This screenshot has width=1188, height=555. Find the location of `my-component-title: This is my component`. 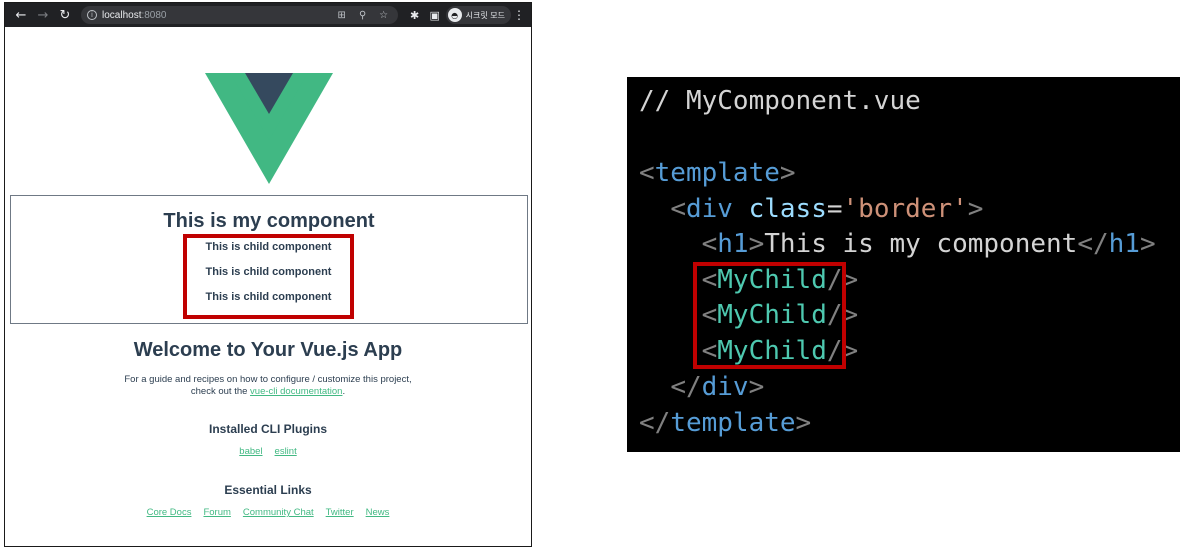

my-component-title: This is my component is located at coordinates (269, 221).